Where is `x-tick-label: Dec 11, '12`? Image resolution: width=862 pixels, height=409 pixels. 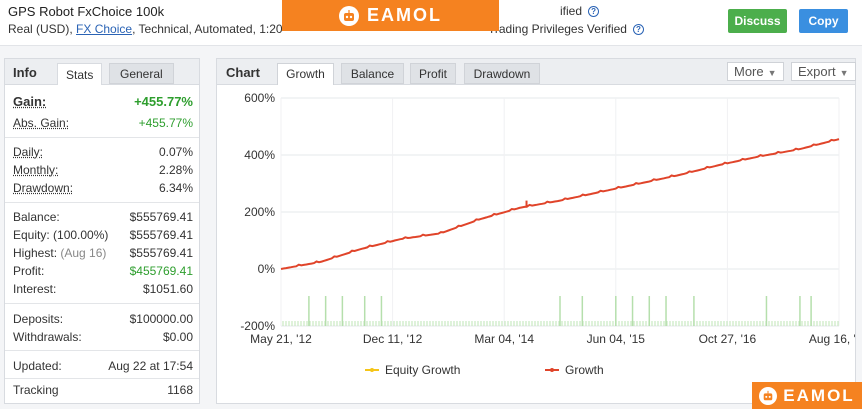 x-tick-label: Dec 11, '12 is located at coordinates (393, 339).